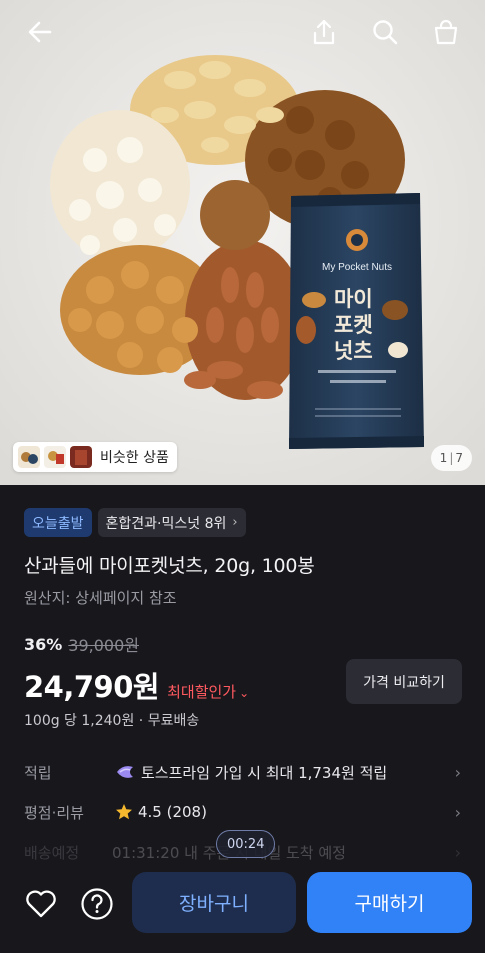 The height and width of the screenshot is (953, 485). I want to click on image-pager: 1 | 7, so click(451, 458).